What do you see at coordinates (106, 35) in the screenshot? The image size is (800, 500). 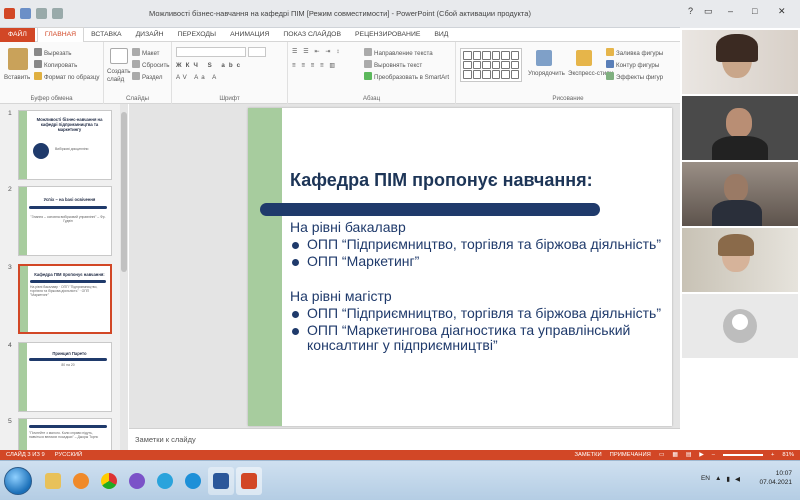 I see `tab-insert: ВСТАВКА` at bounding box center [106, 35].